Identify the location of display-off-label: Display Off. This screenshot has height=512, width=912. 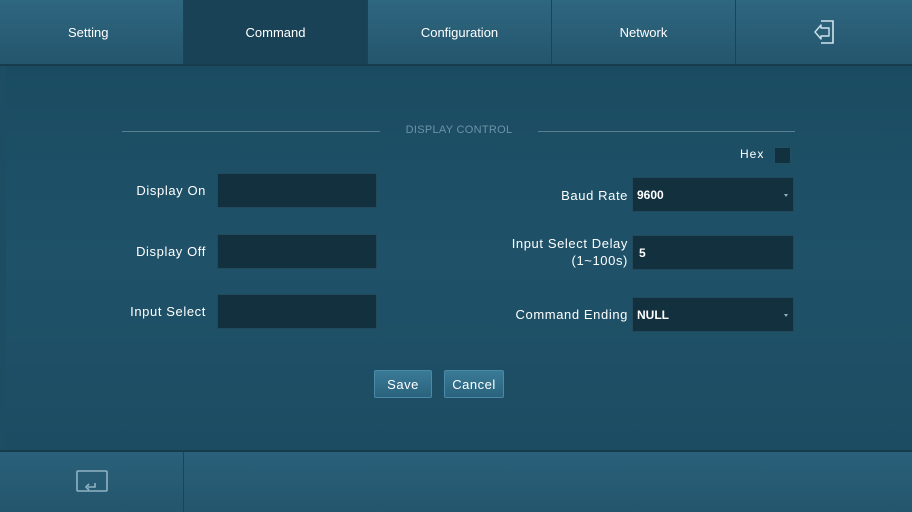
(171, 251).